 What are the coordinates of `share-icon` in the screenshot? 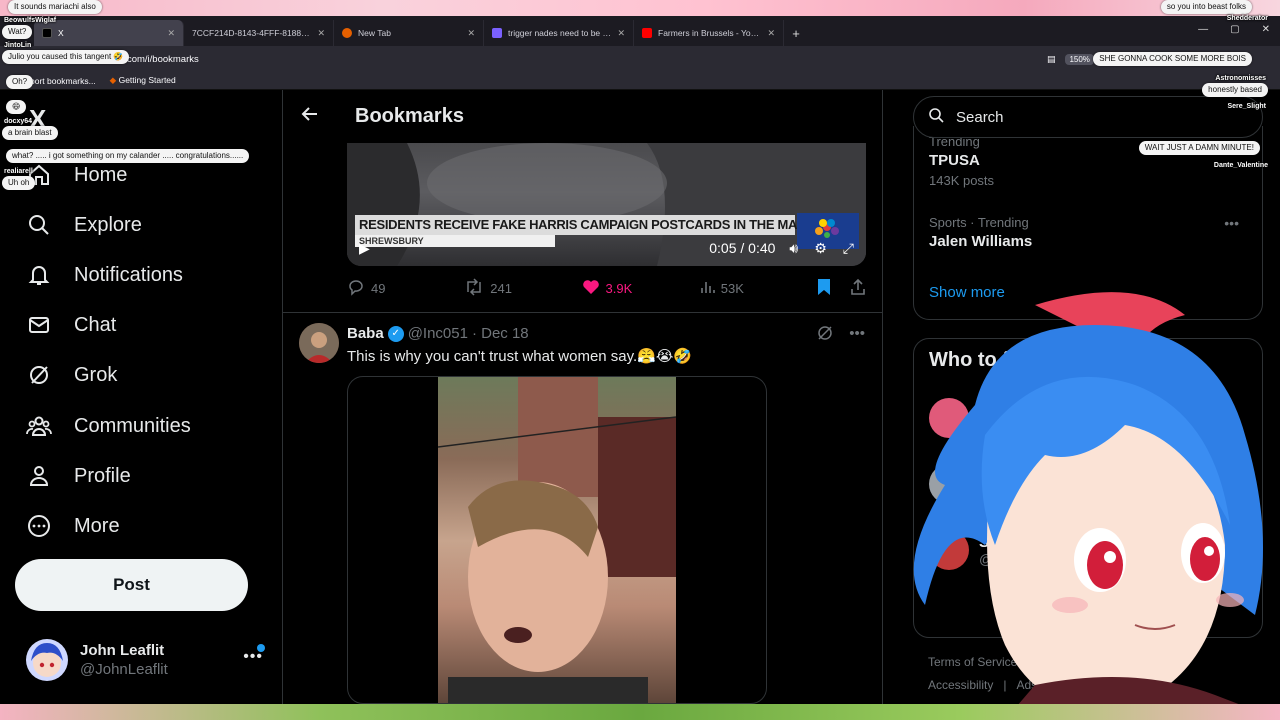 It's located at (858, 288).